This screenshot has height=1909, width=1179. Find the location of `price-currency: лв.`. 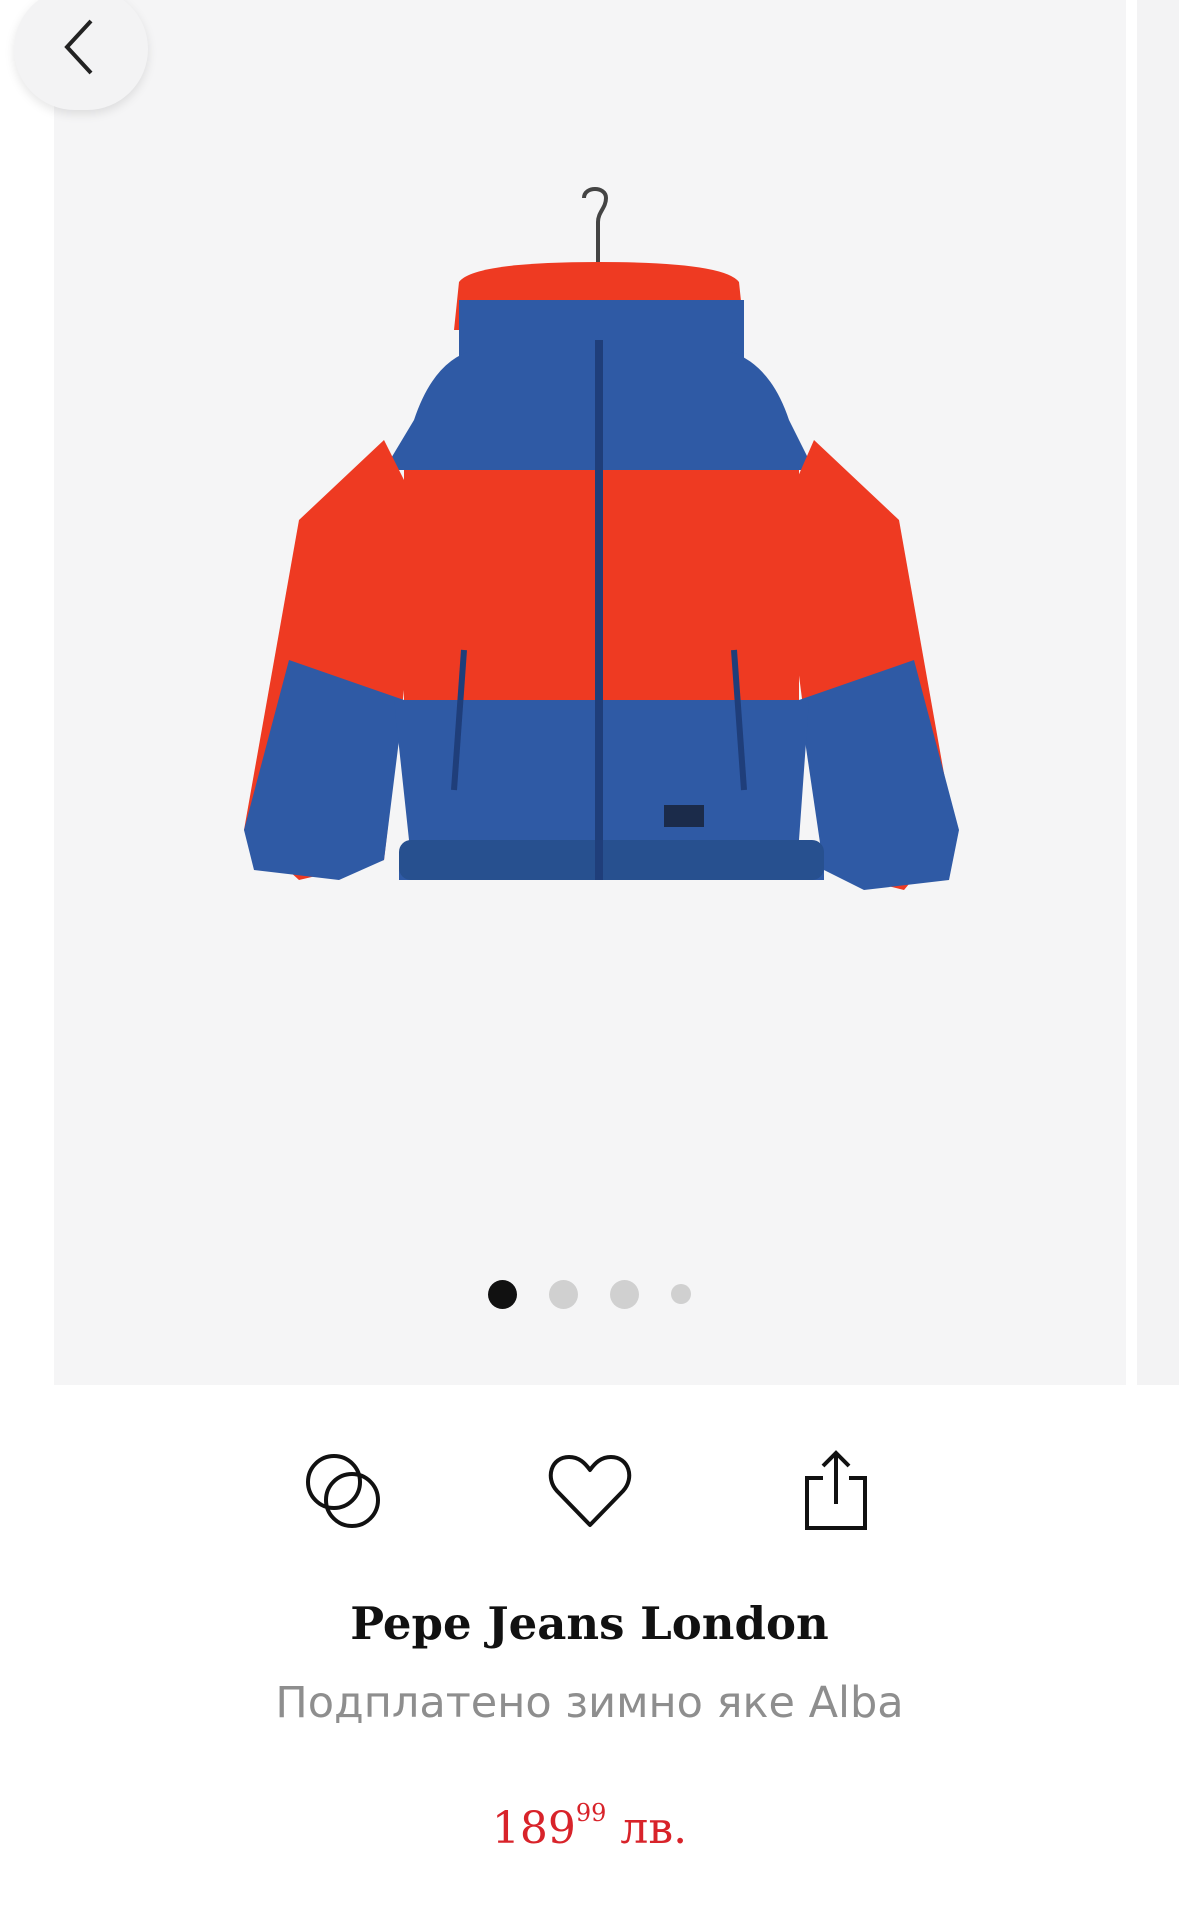

price-currency: лв. is located at coordinates (654, 1828).